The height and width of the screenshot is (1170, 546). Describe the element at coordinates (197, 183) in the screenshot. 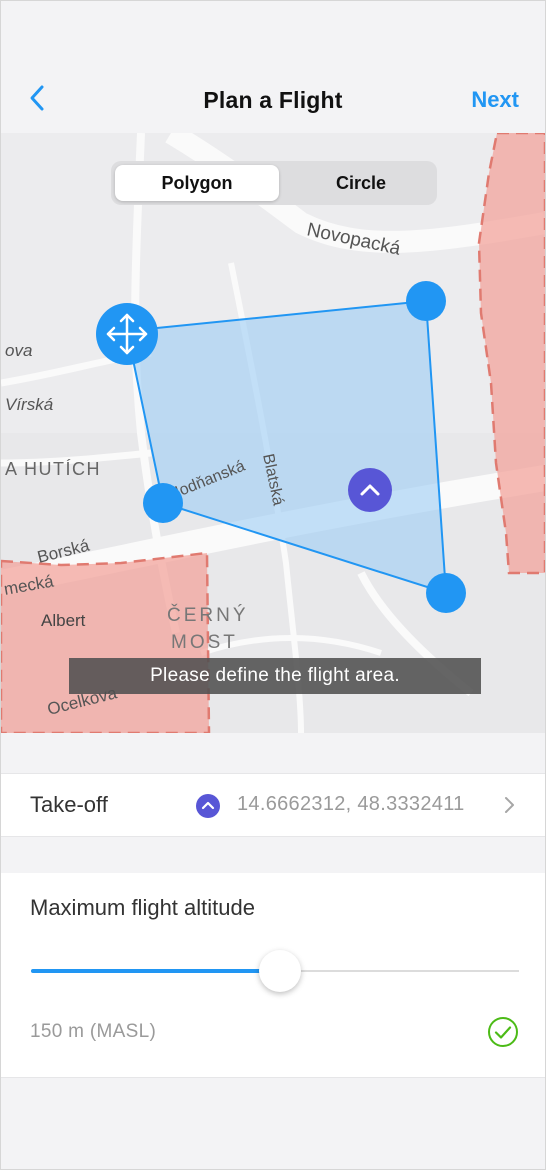

I see `tab-polygon: Polygon` at that location.